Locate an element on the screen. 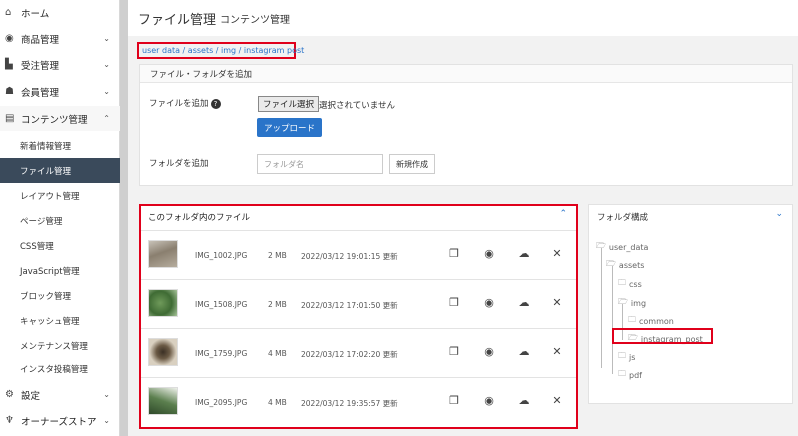  sidebar-item-content: ▤ コンテンツ管理 ⌃ is located at coordinates (60, 118).